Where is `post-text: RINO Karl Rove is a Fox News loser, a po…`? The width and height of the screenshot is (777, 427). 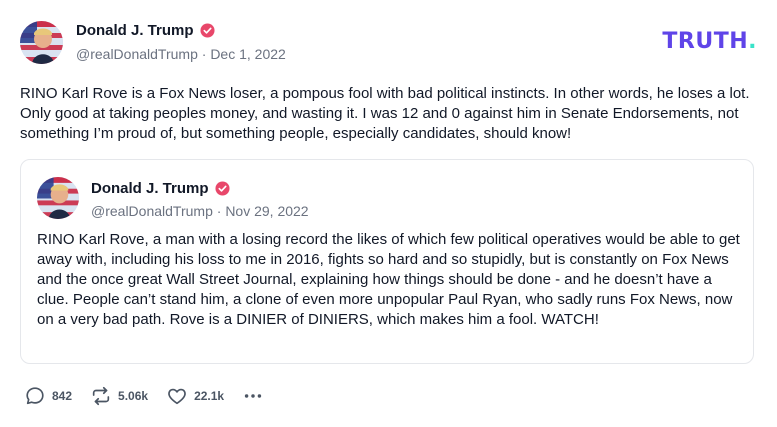
post-text: RINO Karl Rove is a Fox News loser, a po… is located at coordinates (385, 113).